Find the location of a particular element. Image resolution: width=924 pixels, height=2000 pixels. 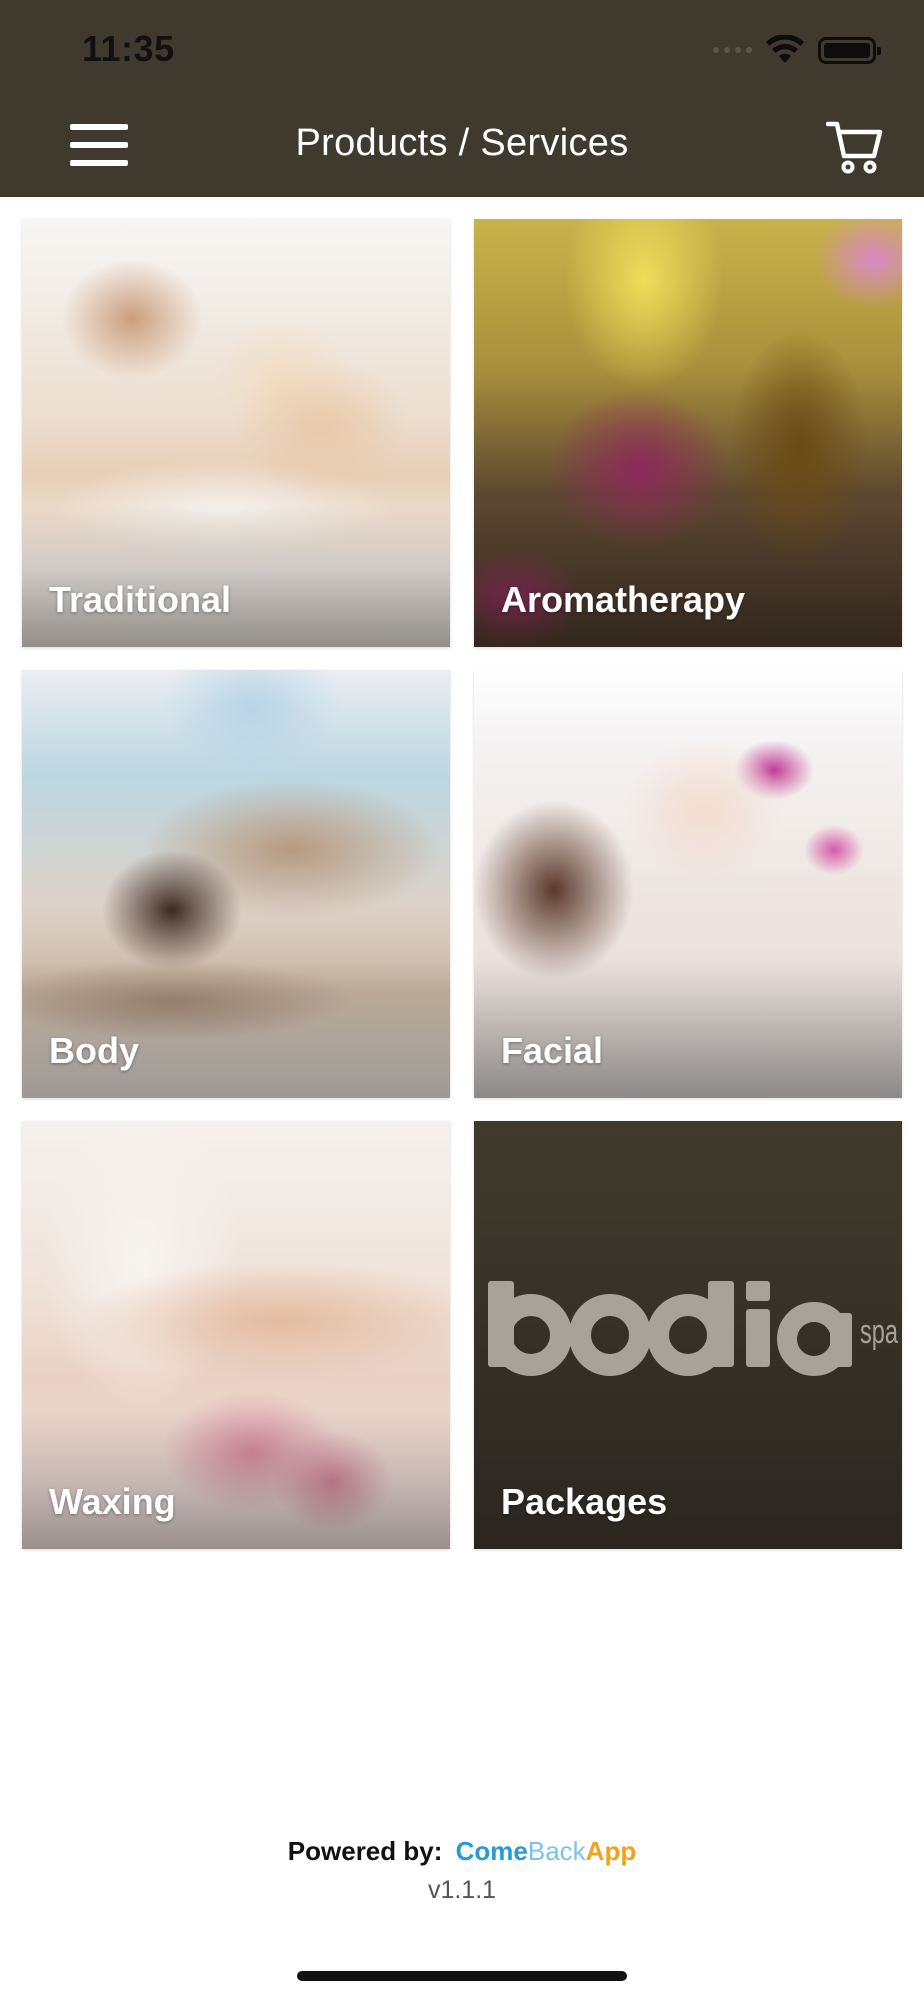

status-time: 11:35 is located at coordinates (128, 48).